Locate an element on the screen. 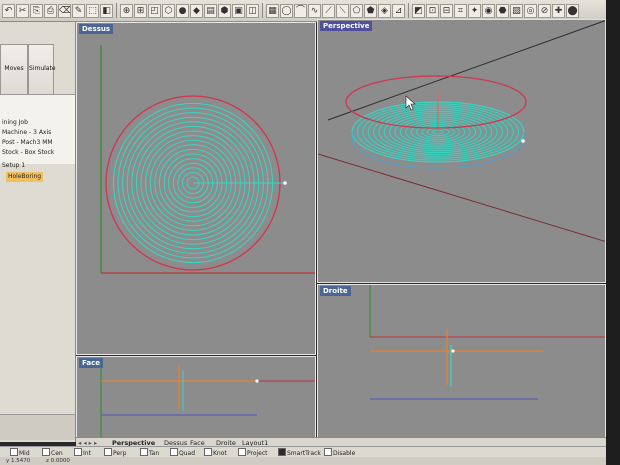 This screenshot has width=620, height=465. toolbar-button-6: ✎ is located at coordinates (78, 10).